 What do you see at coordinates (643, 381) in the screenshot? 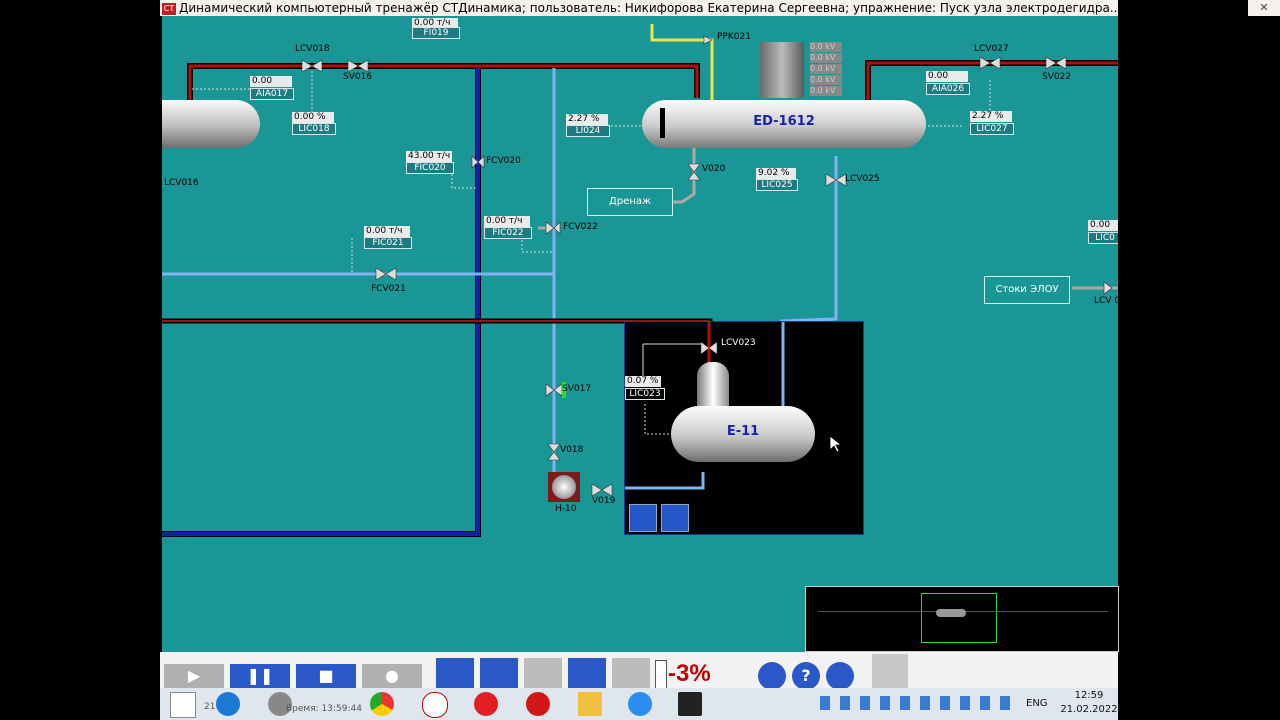
I see `lic023-value: 0.07 %` at bounding box center [643, 381].